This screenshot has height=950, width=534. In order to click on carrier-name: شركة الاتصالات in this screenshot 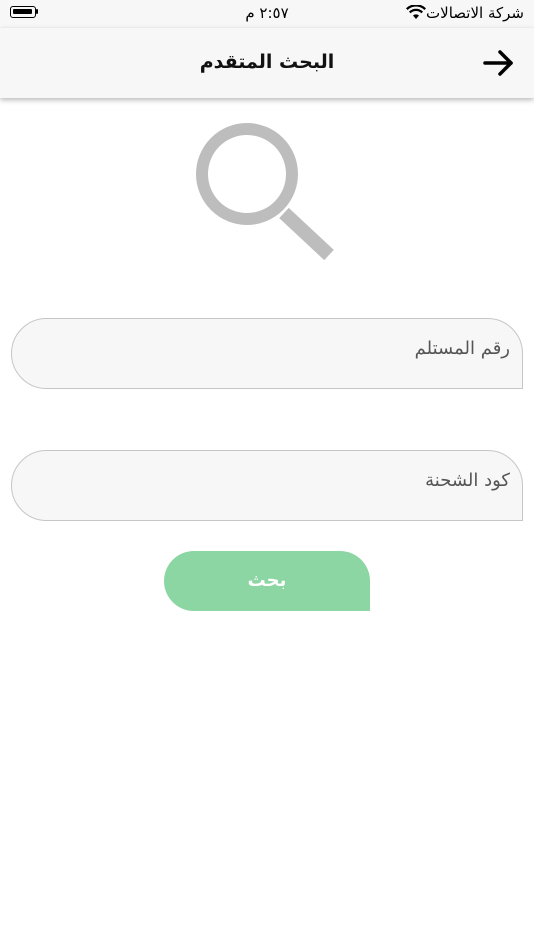, I will do `click(475, 13)`.